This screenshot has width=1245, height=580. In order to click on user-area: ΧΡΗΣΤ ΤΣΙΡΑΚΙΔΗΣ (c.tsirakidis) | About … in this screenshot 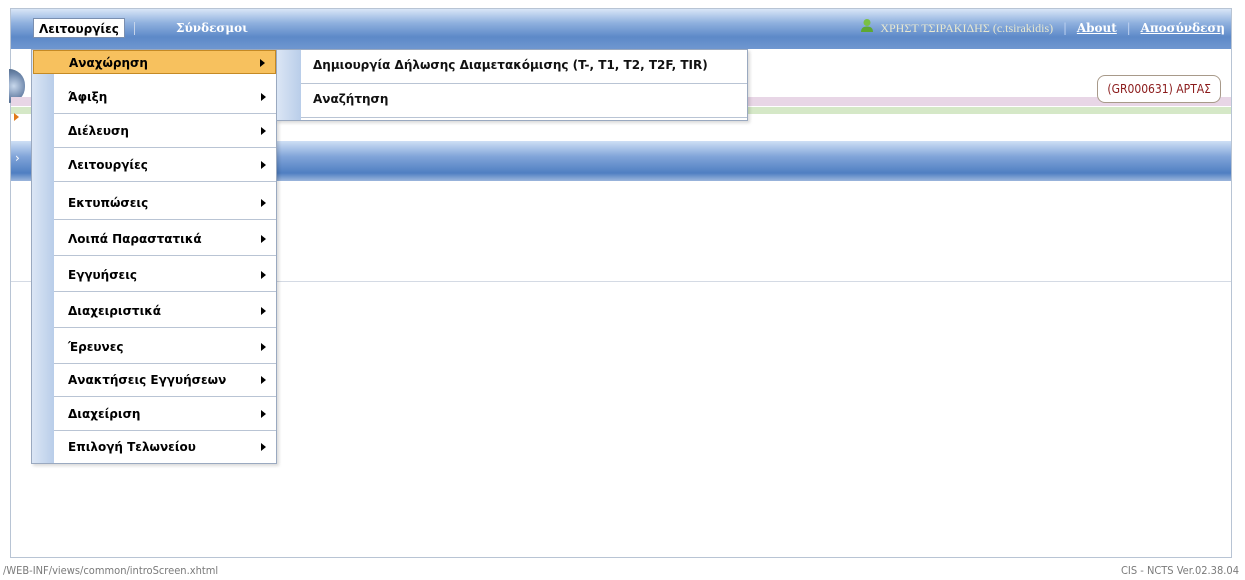, I will do `click(1042, 28)`.